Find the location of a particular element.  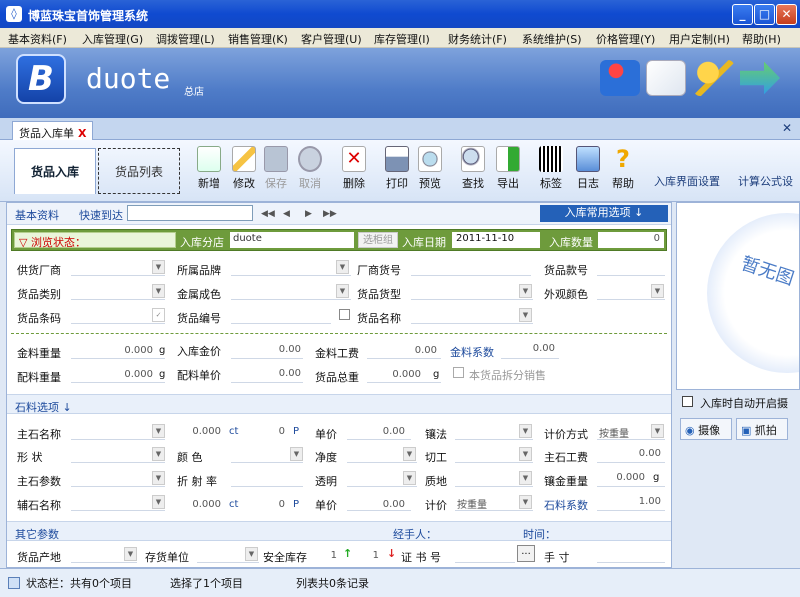

stone-coef-field: 1.00 is located at coordinates (631, 502).